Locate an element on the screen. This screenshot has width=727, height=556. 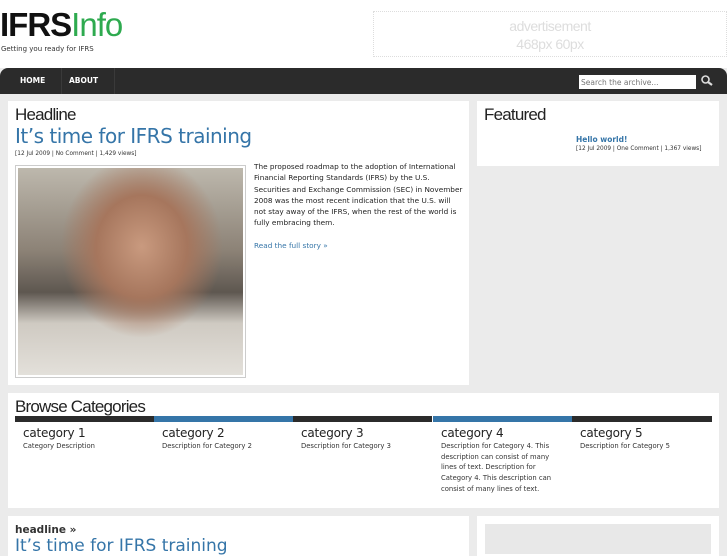
sidebar-widget-placeholder is located at coordinates (598, 539).